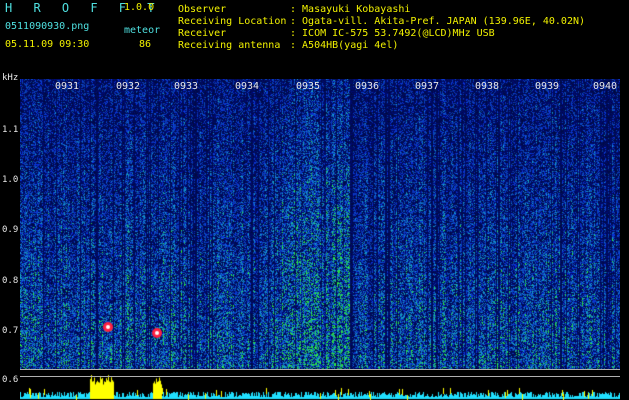  What do you see at coordinates (10, 130) in the screenshot?
I see `freq-tick-label: 1.1` at bounding box center [10, 130].